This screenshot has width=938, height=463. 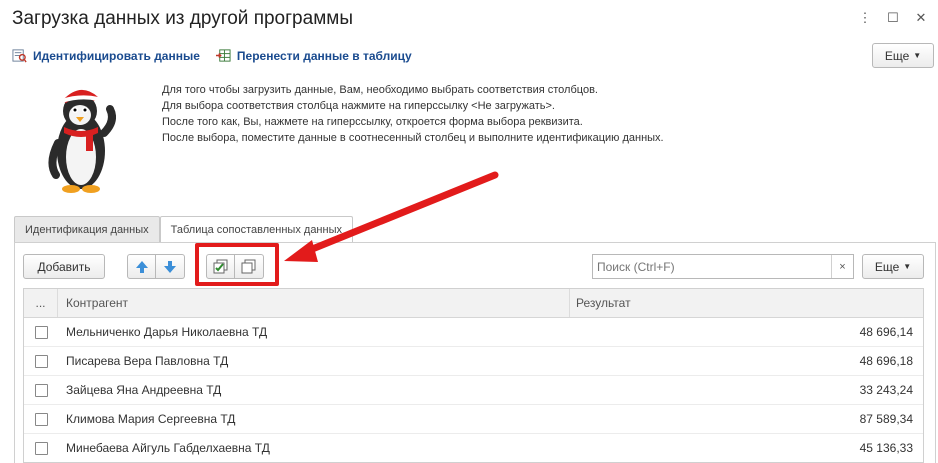 I want to click on tab-mapped-table: Таблица сопоставленных данных, so click(x=256, y=229).